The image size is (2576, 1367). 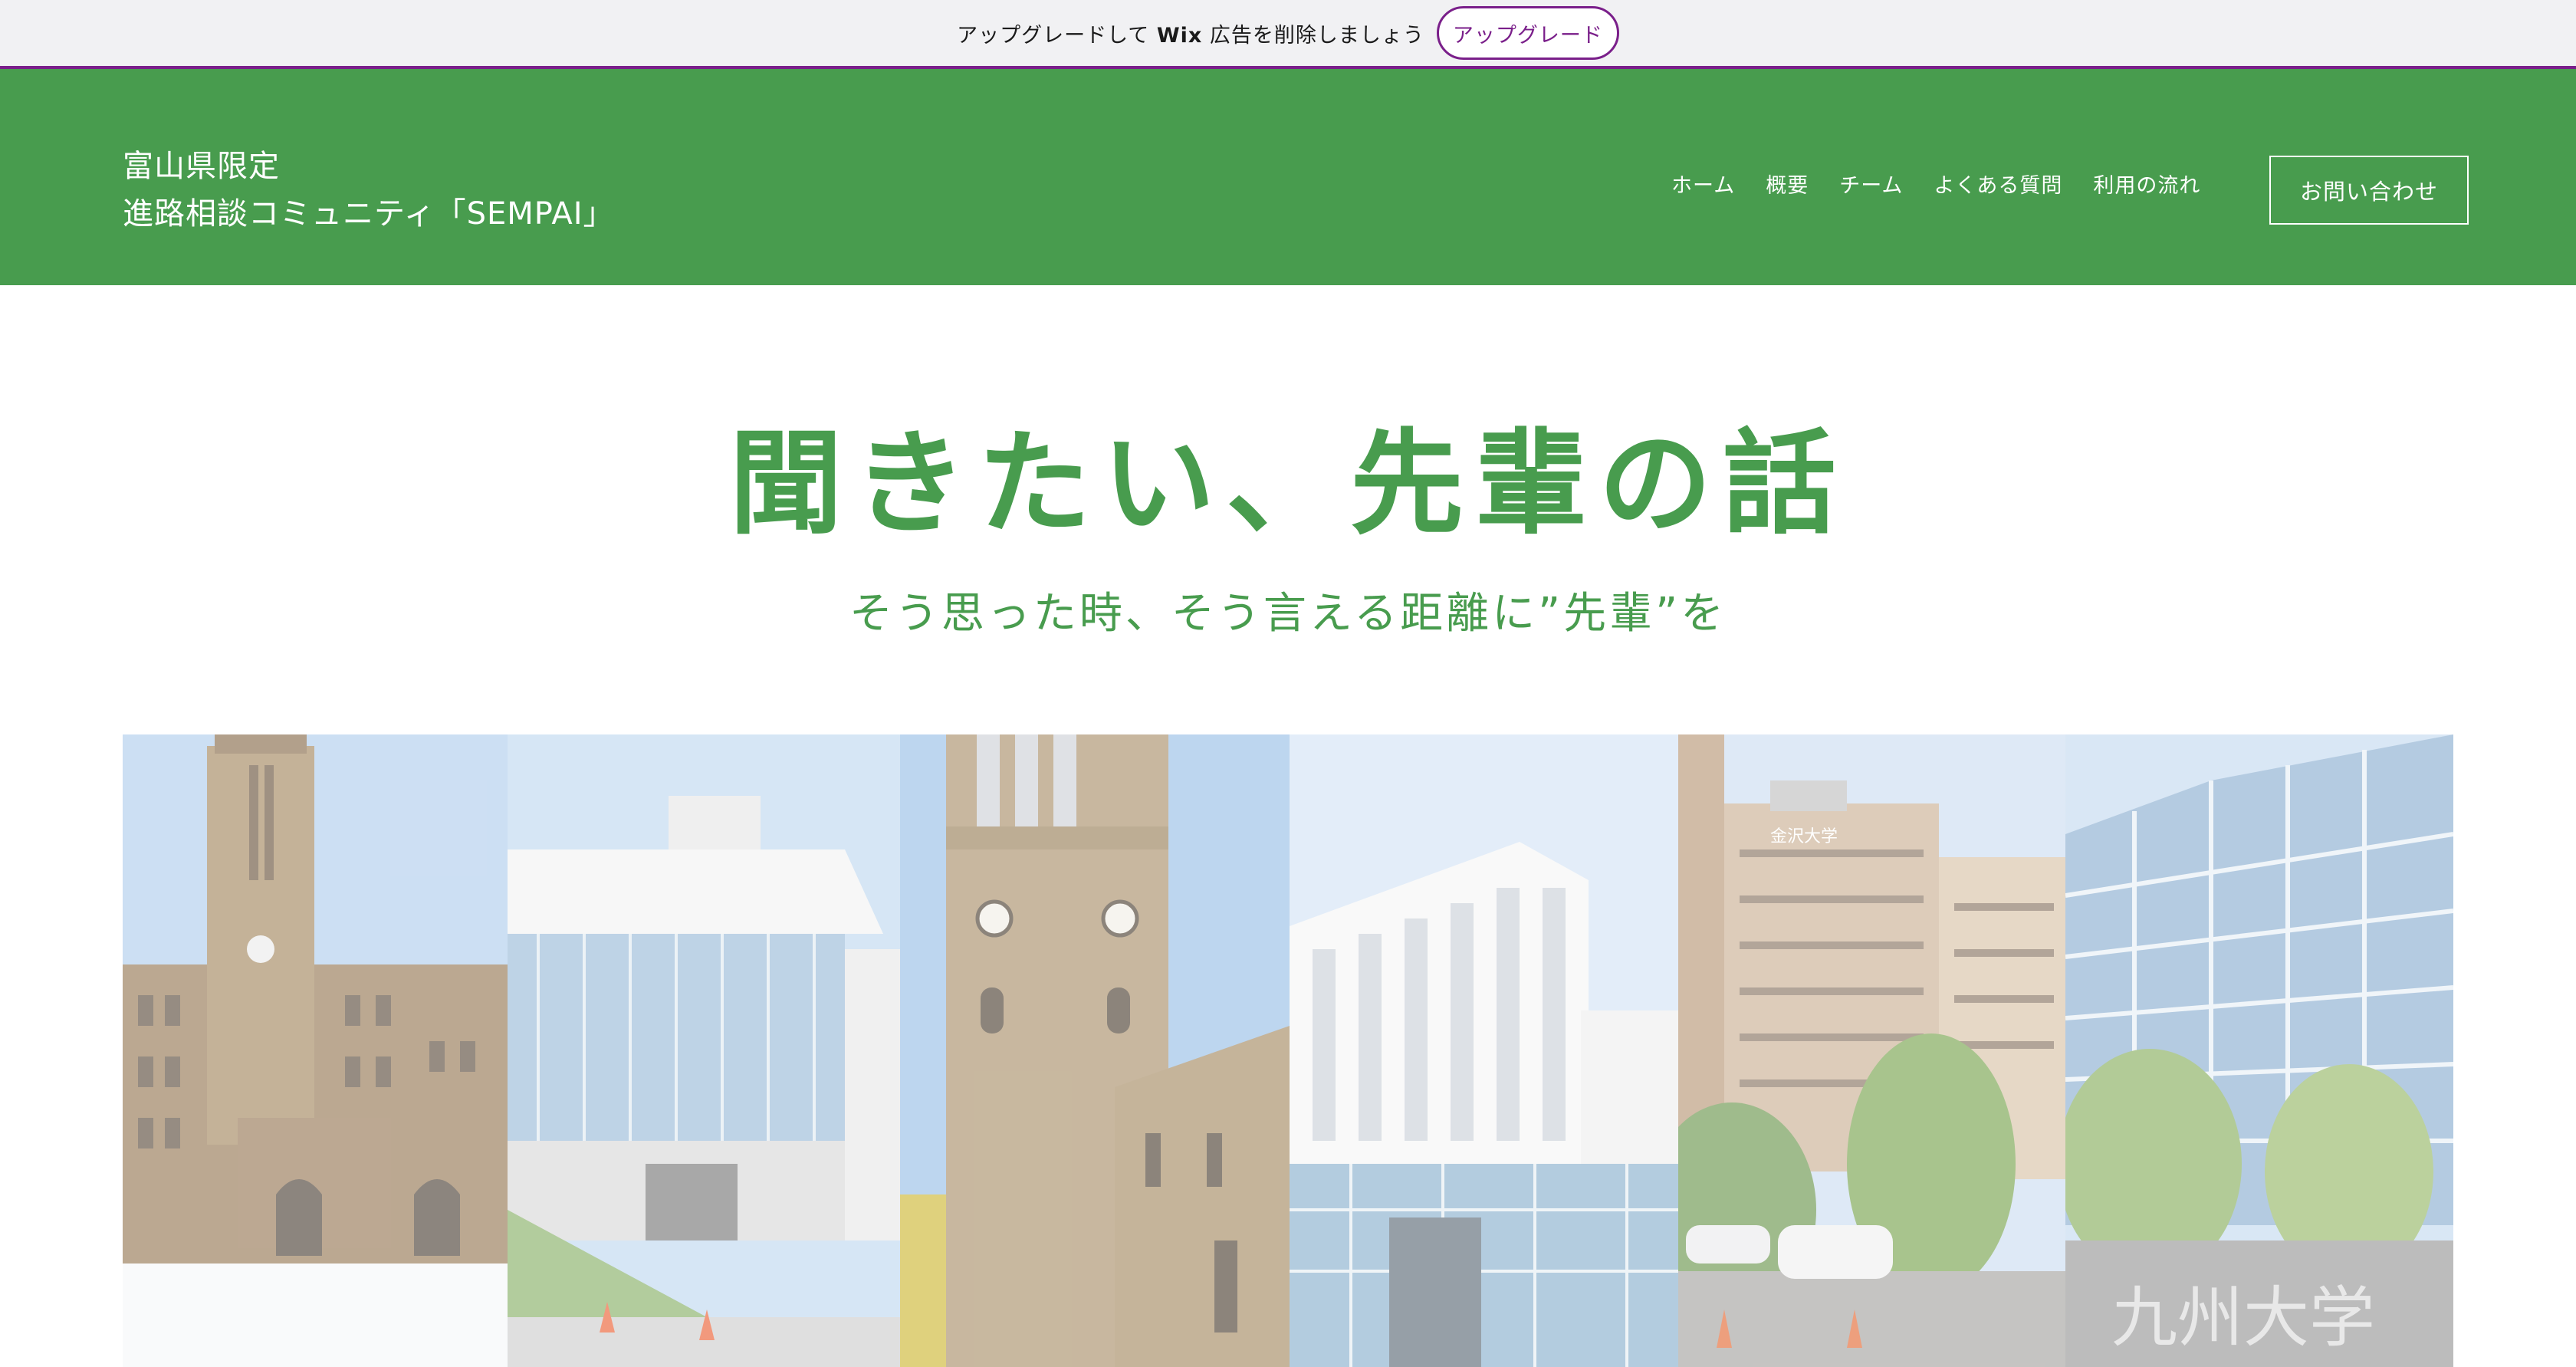 What do you see at coordinates (2243, 1318) in the screenshot?
I see `kyushu-sign-text: 九州大学` at bounding box center [2243, 1318].